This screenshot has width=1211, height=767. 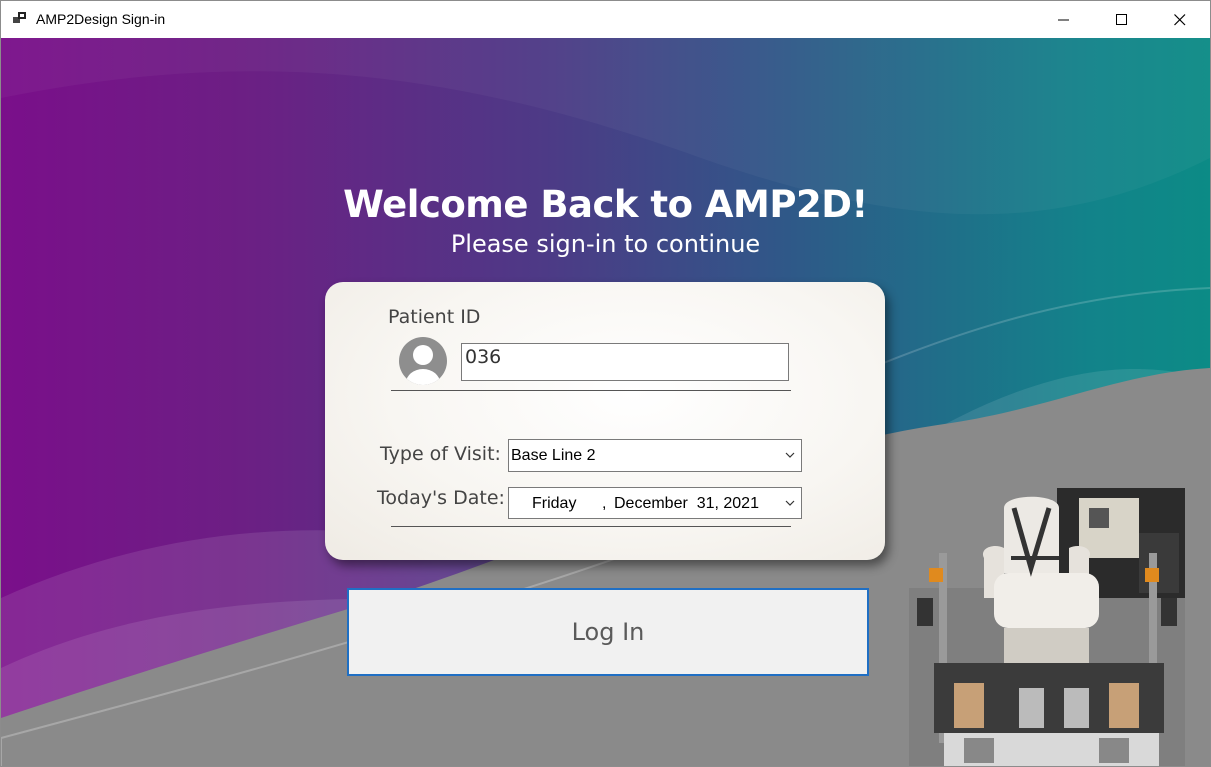 I want to click on title-bar: AMP2Design Sign-in, so click(x=605, y=19).